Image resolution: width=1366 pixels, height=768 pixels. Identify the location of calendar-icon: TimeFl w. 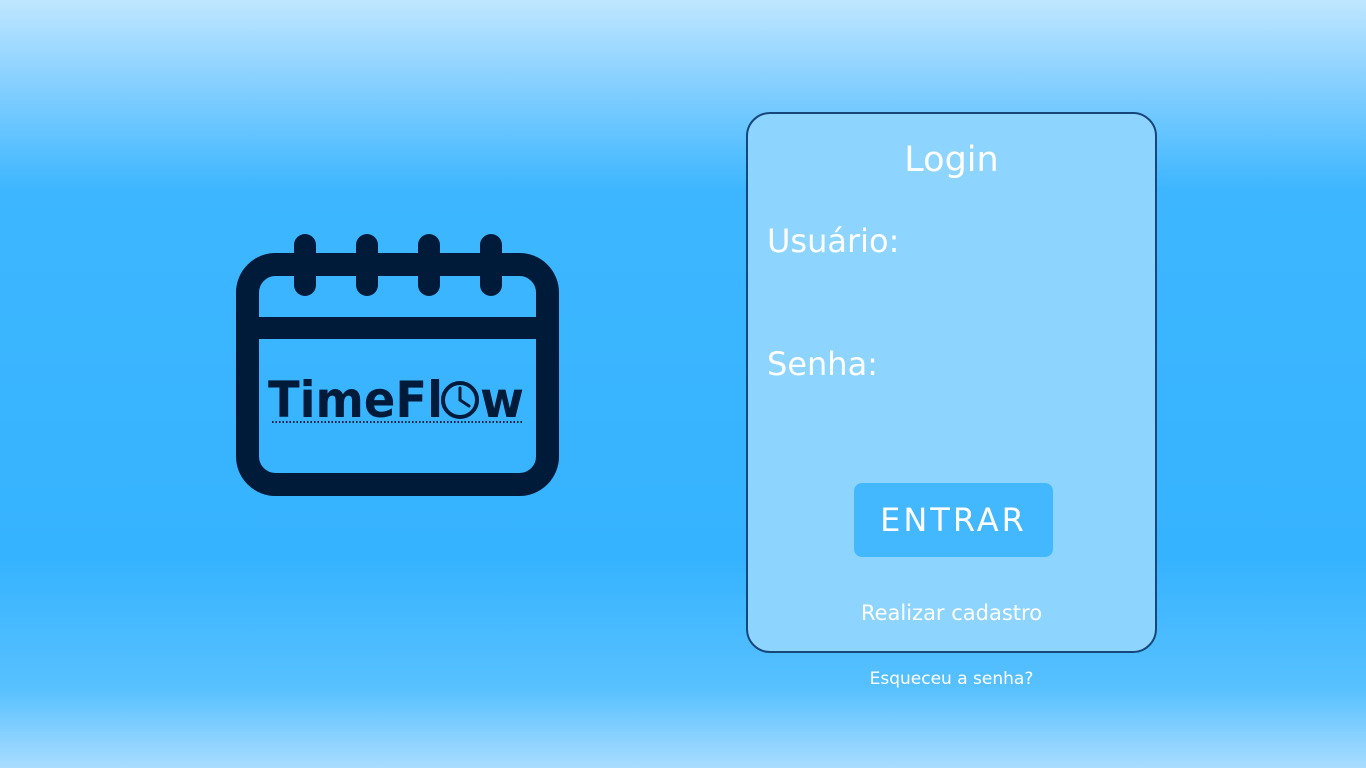
(397, 365).